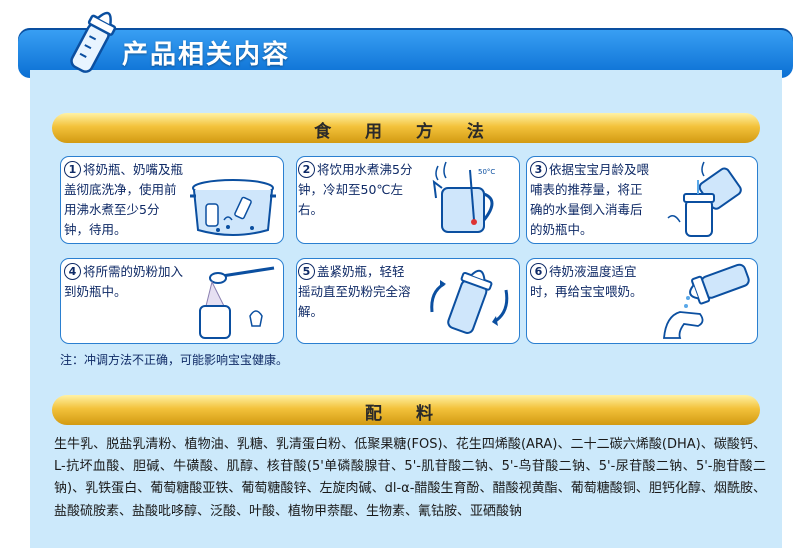 The width and height of the screenshot is (803, 548). What do you see at coordinates (72, 271) in the screenshot?
I see `step-number-badge: 4` at bounding box center [72, 271].